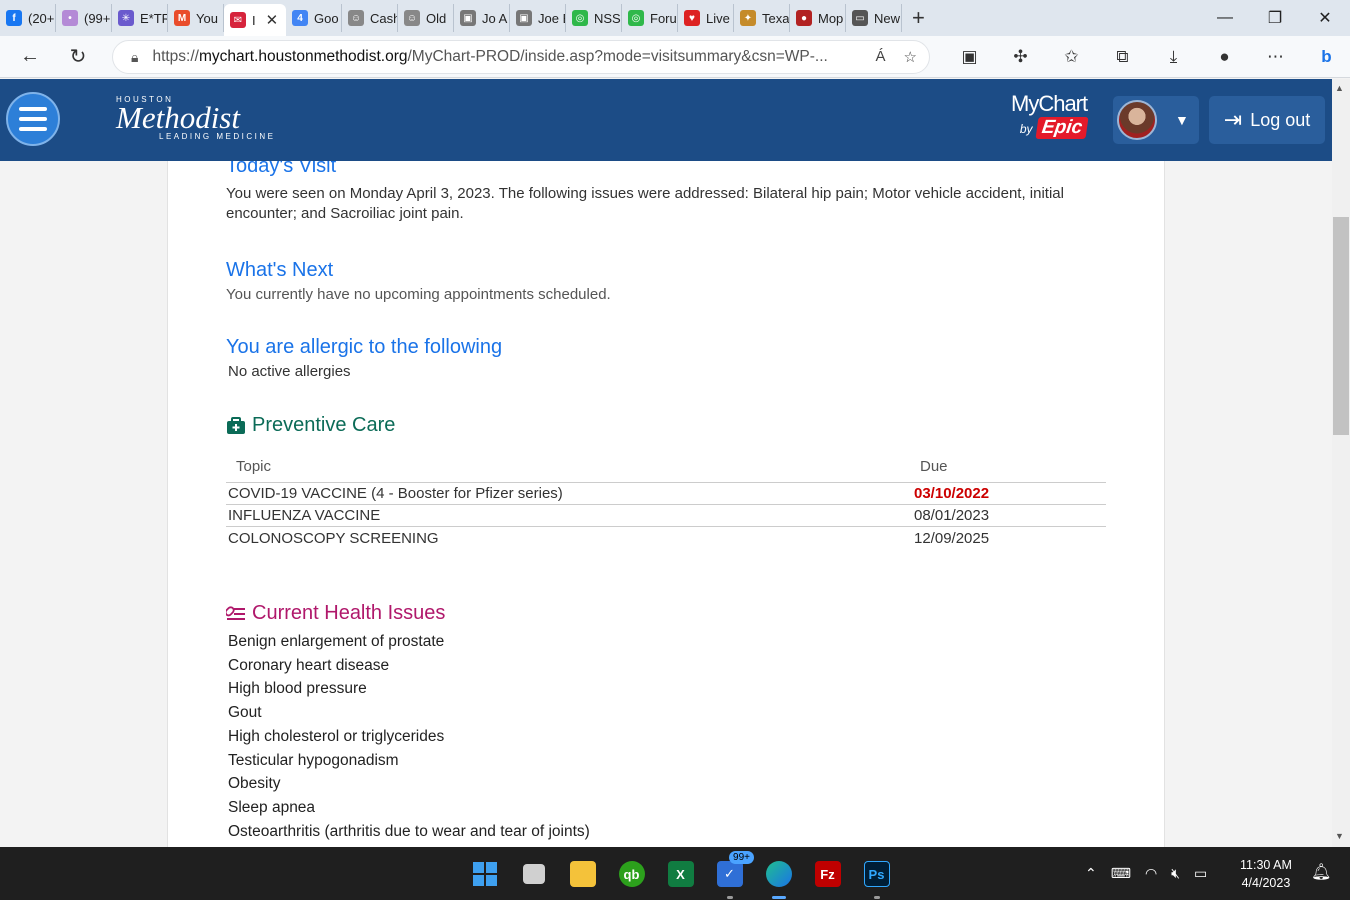 This screenshot has height=900, width=1350. Describe the element at coordinates (495, 18) in the screenshot. I see `tab-title: Jo A` at that location.